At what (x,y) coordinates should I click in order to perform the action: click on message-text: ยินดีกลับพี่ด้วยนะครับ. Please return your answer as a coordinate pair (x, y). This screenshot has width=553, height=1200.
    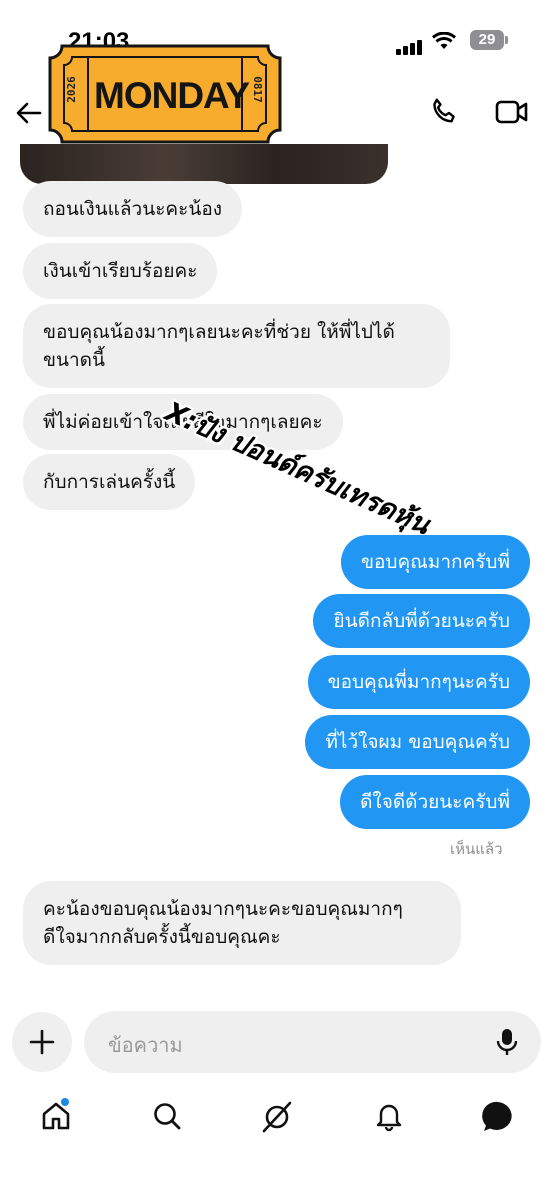
    Looking at the image, I should click on (421, 621).